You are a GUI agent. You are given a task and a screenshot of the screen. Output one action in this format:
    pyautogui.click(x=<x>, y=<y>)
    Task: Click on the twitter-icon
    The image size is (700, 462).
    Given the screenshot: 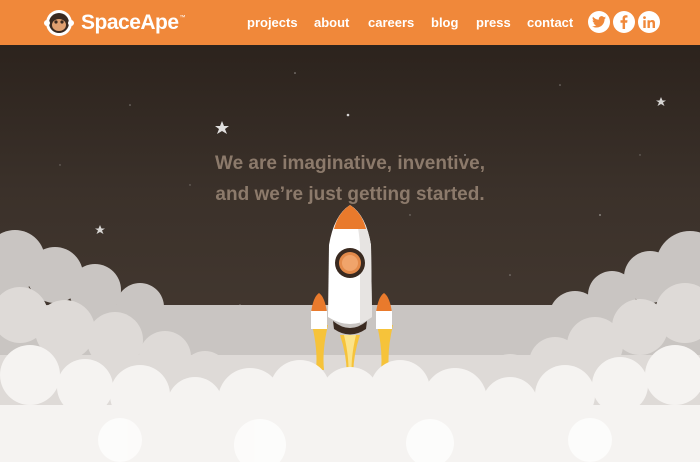 What is the action you would take?
    pyautogui.click(x=599, y=22)
    